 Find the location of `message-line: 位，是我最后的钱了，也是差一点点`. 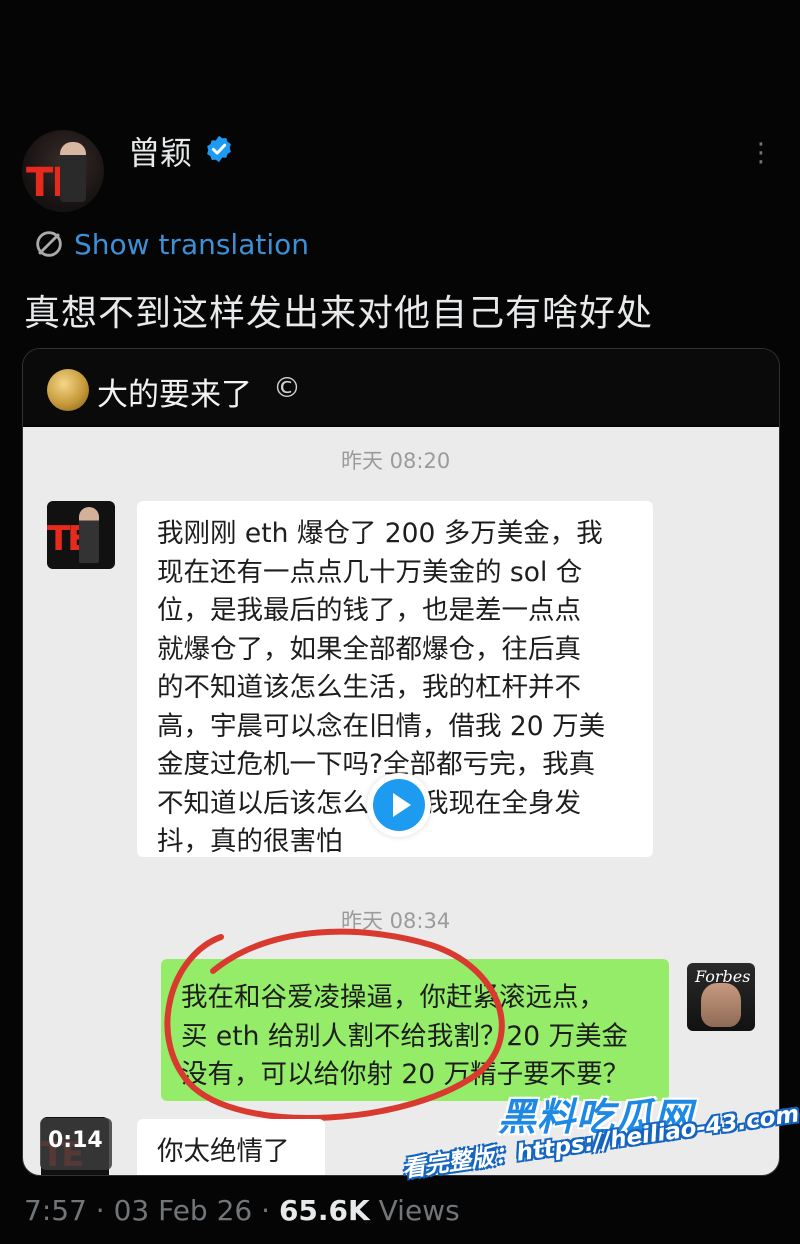

message-line: 位，是我最后的钱了，也是差一点点 is located at coordinates (369, 610).